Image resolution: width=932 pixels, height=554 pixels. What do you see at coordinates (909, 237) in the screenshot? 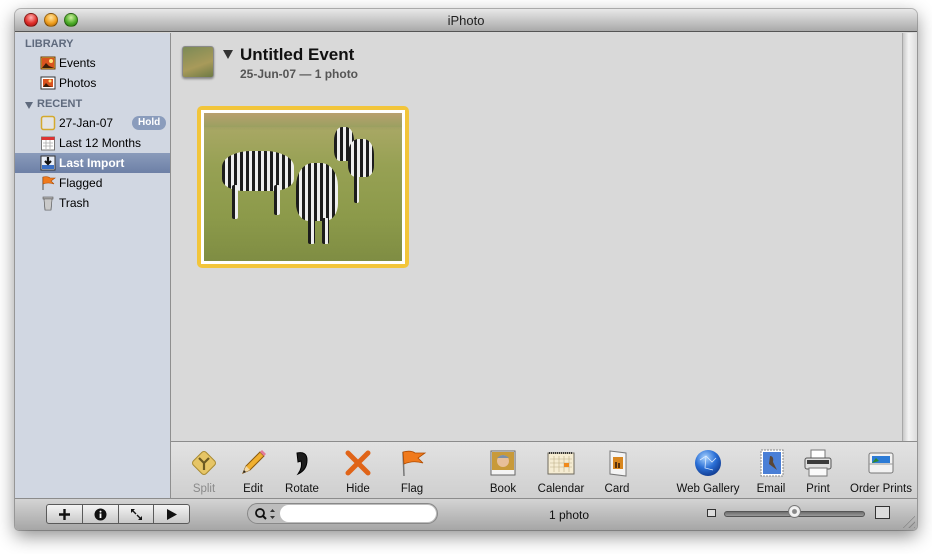
I see `vertical-scrollbar` at bounding box center [909, 237].